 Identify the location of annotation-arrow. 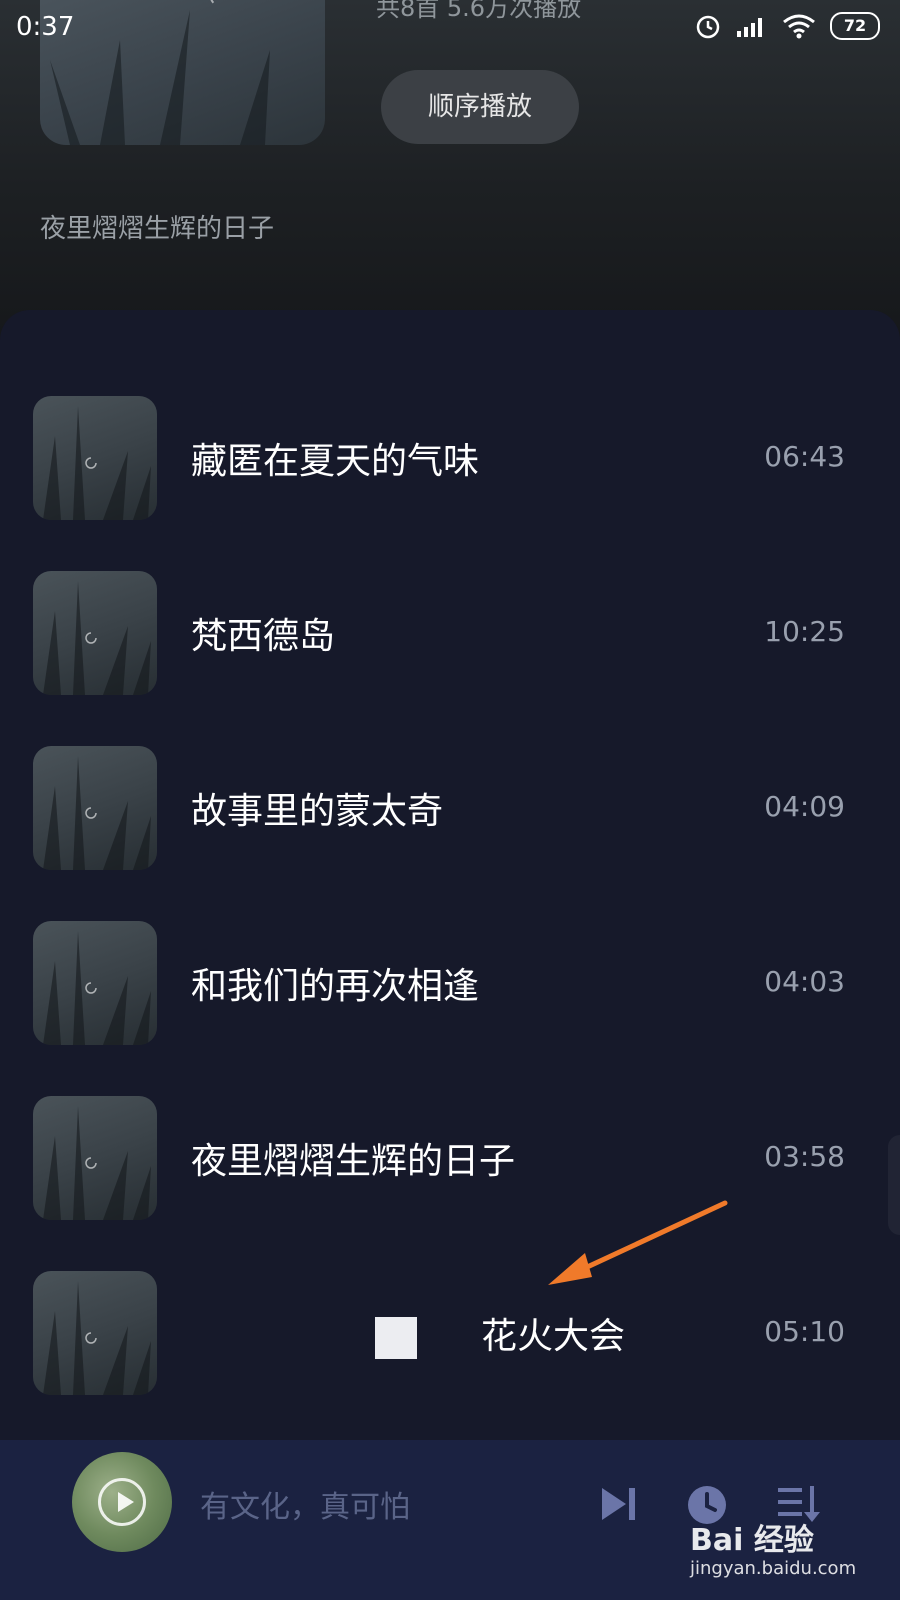
(638, 1242).